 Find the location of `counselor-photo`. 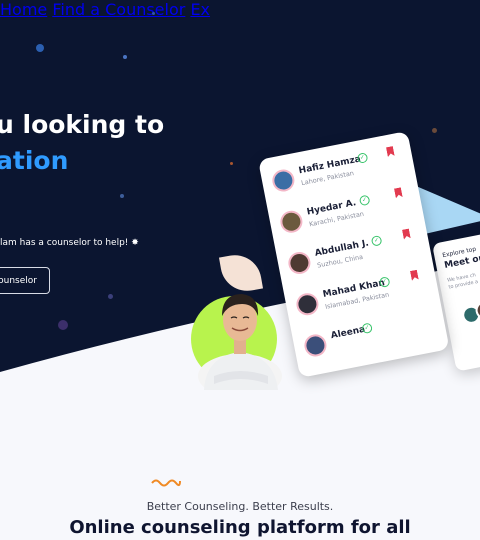

counselor-photo is located at coordinates (240, 342).